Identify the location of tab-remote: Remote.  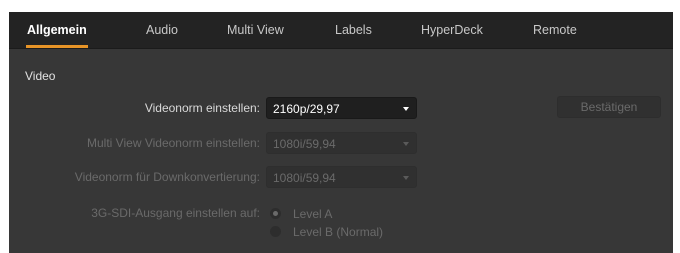
(555, 30).